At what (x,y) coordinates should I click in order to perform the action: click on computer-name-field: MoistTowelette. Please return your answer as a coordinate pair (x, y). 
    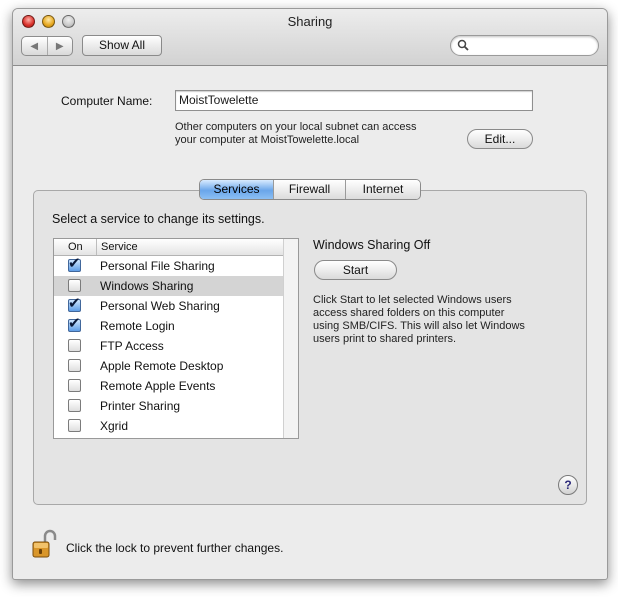
    Looking at the image, I should click on (354, 100).